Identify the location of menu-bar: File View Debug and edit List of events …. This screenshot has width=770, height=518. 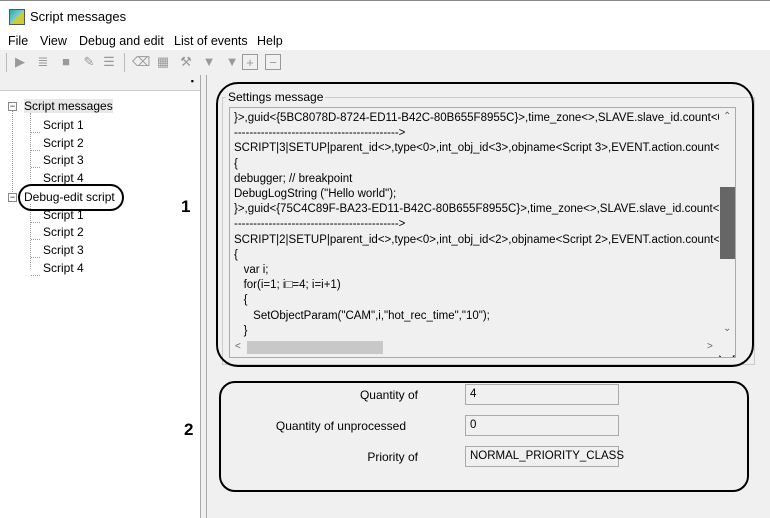
(385, 41).